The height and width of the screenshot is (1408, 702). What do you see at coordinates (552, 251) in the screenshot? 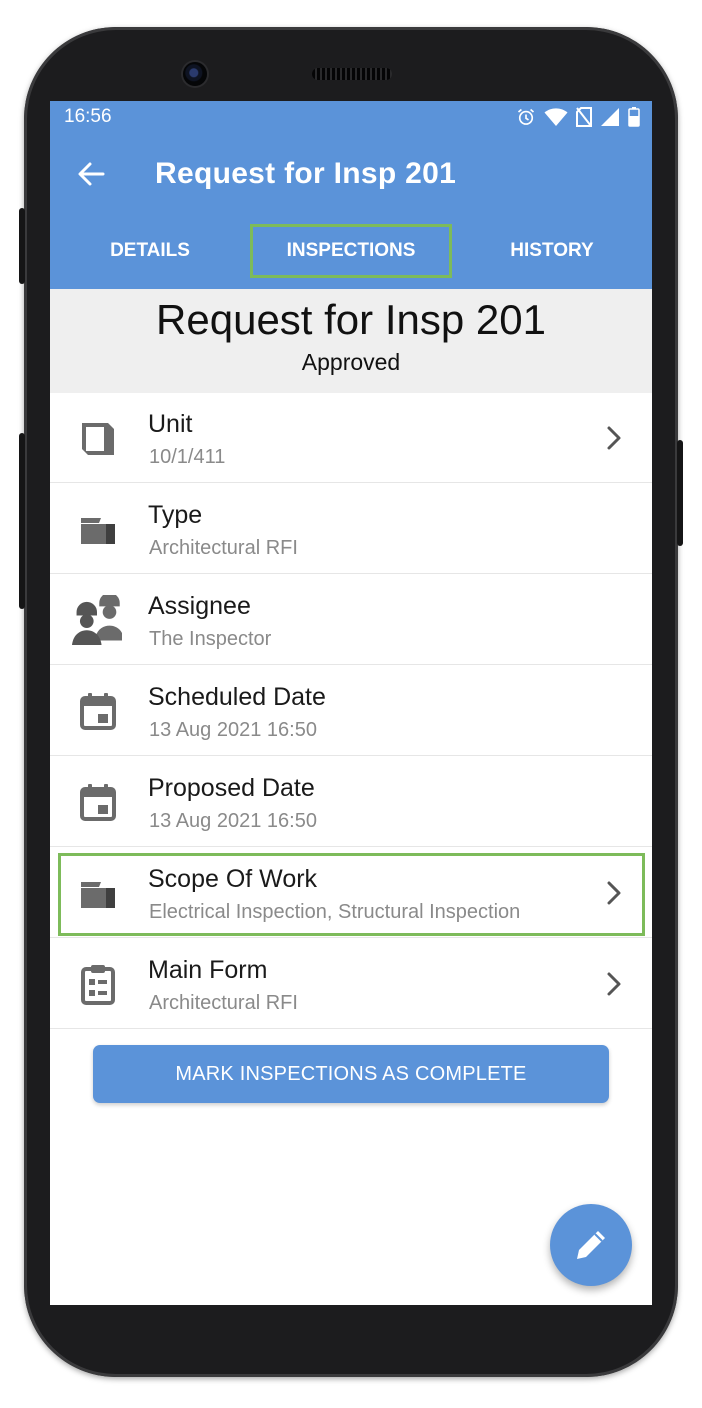
I see `tab-history: HISTORY` at bounding box center [552, 251].